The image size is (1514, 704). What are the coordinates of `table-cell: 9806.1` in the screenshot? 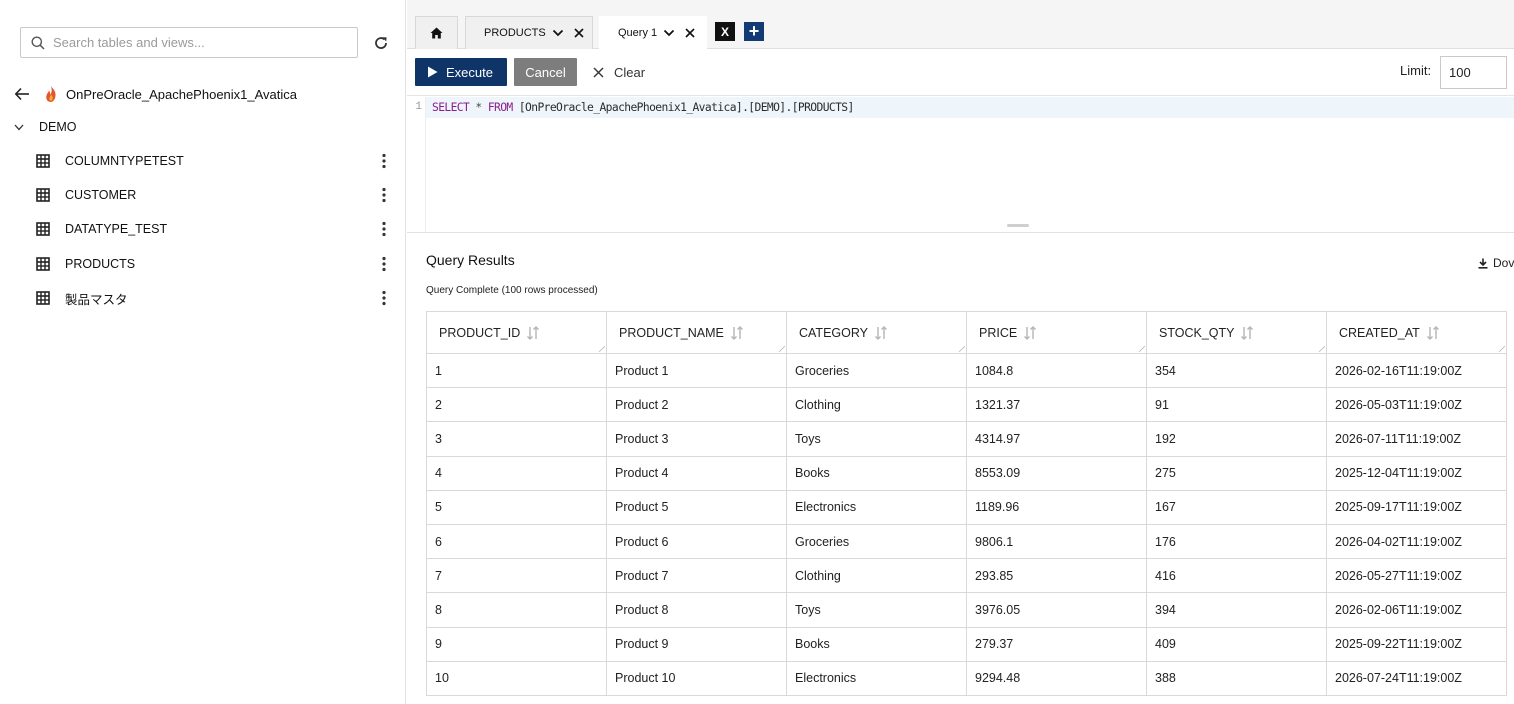 It's located at (1056, 541).